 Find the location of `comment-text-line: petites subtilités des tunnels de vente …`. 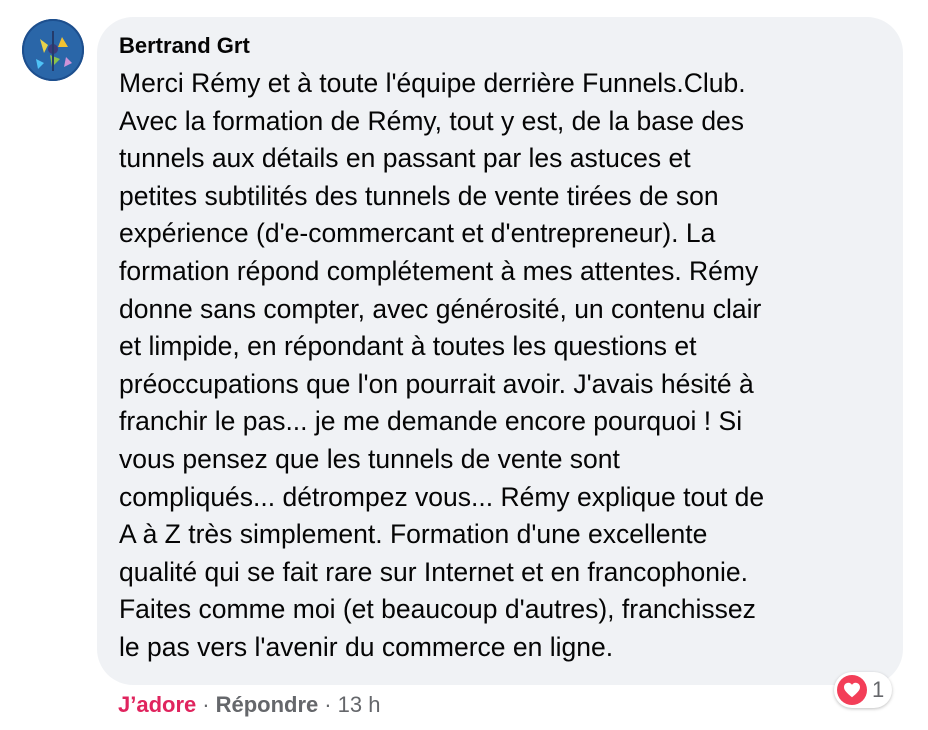

comment-text-line: petites subtilités des tunnels de vente … is located at coordinates (419, 195).